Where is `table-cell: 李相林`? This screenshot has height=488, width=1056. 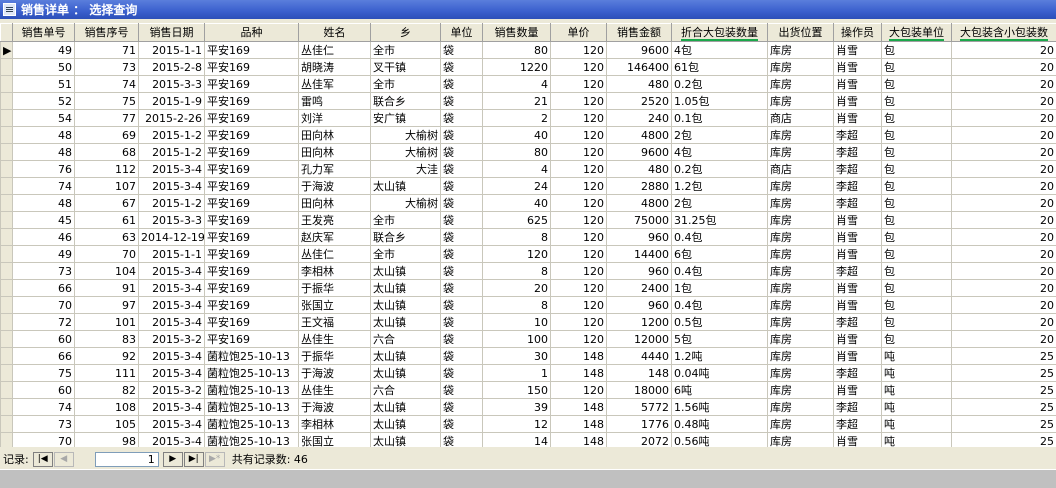 table-cell: 李相林 is located at coordinates (335, 271).